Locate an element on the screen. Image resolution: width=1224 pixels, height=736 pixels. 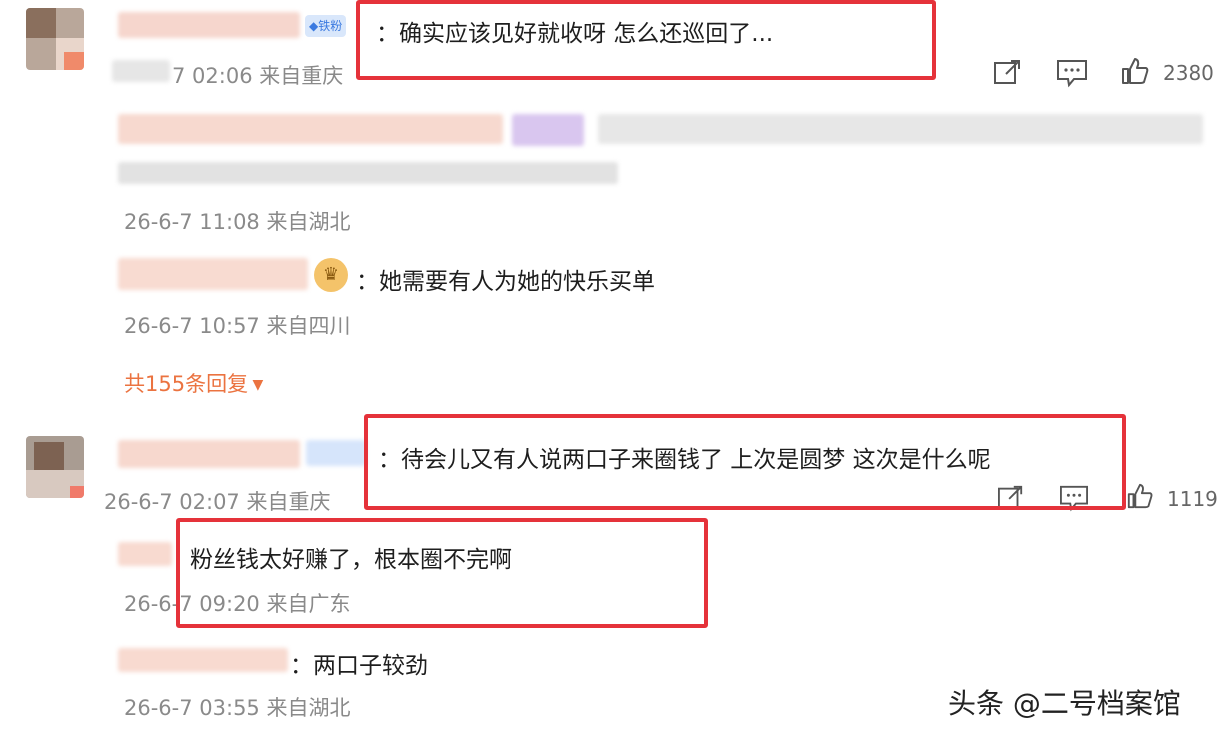
reply-text: ：两口子较劲 is located at coordinates (359, 666).